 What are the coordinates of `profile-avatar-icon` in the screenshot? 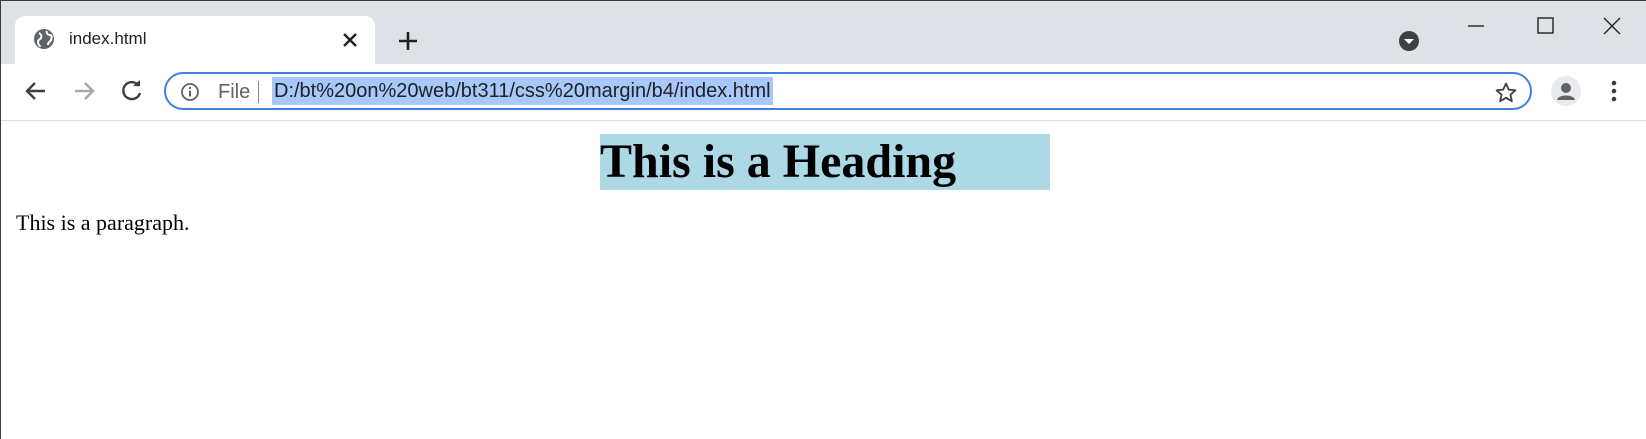 It's located at (1566, 91).